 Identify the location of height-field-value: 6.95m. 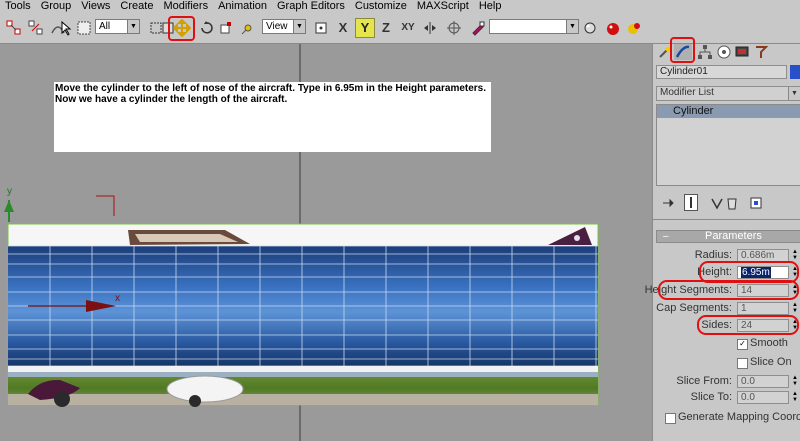
(756, 272).